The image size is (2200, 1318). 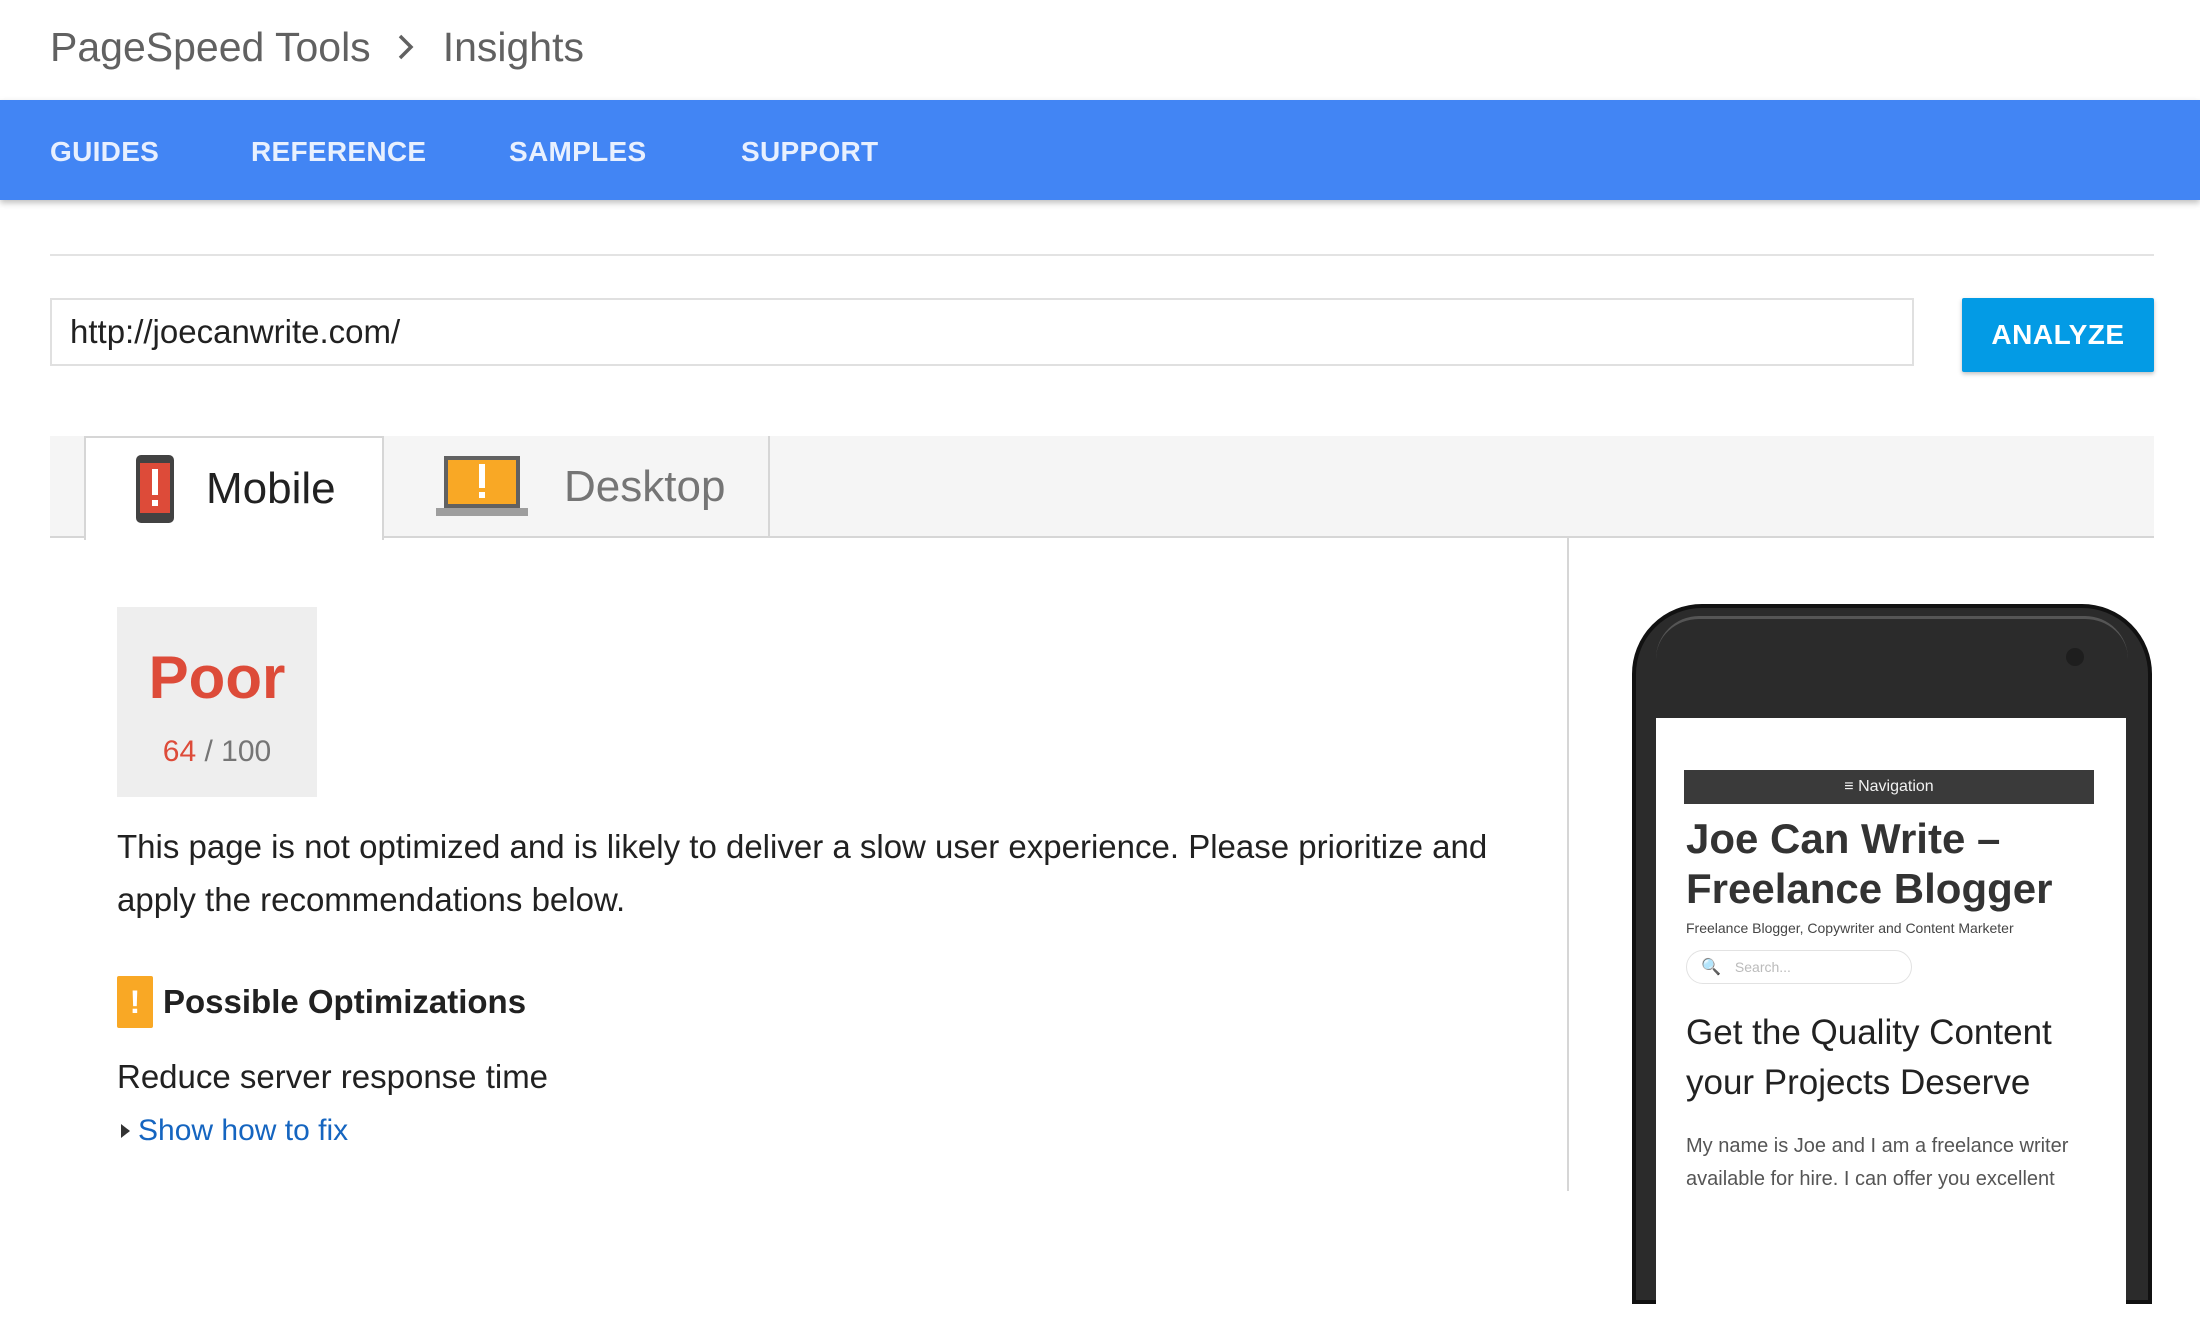 I want to click on optimizations-header: ! Possible Optimizations, so click(x=321, y=1002).